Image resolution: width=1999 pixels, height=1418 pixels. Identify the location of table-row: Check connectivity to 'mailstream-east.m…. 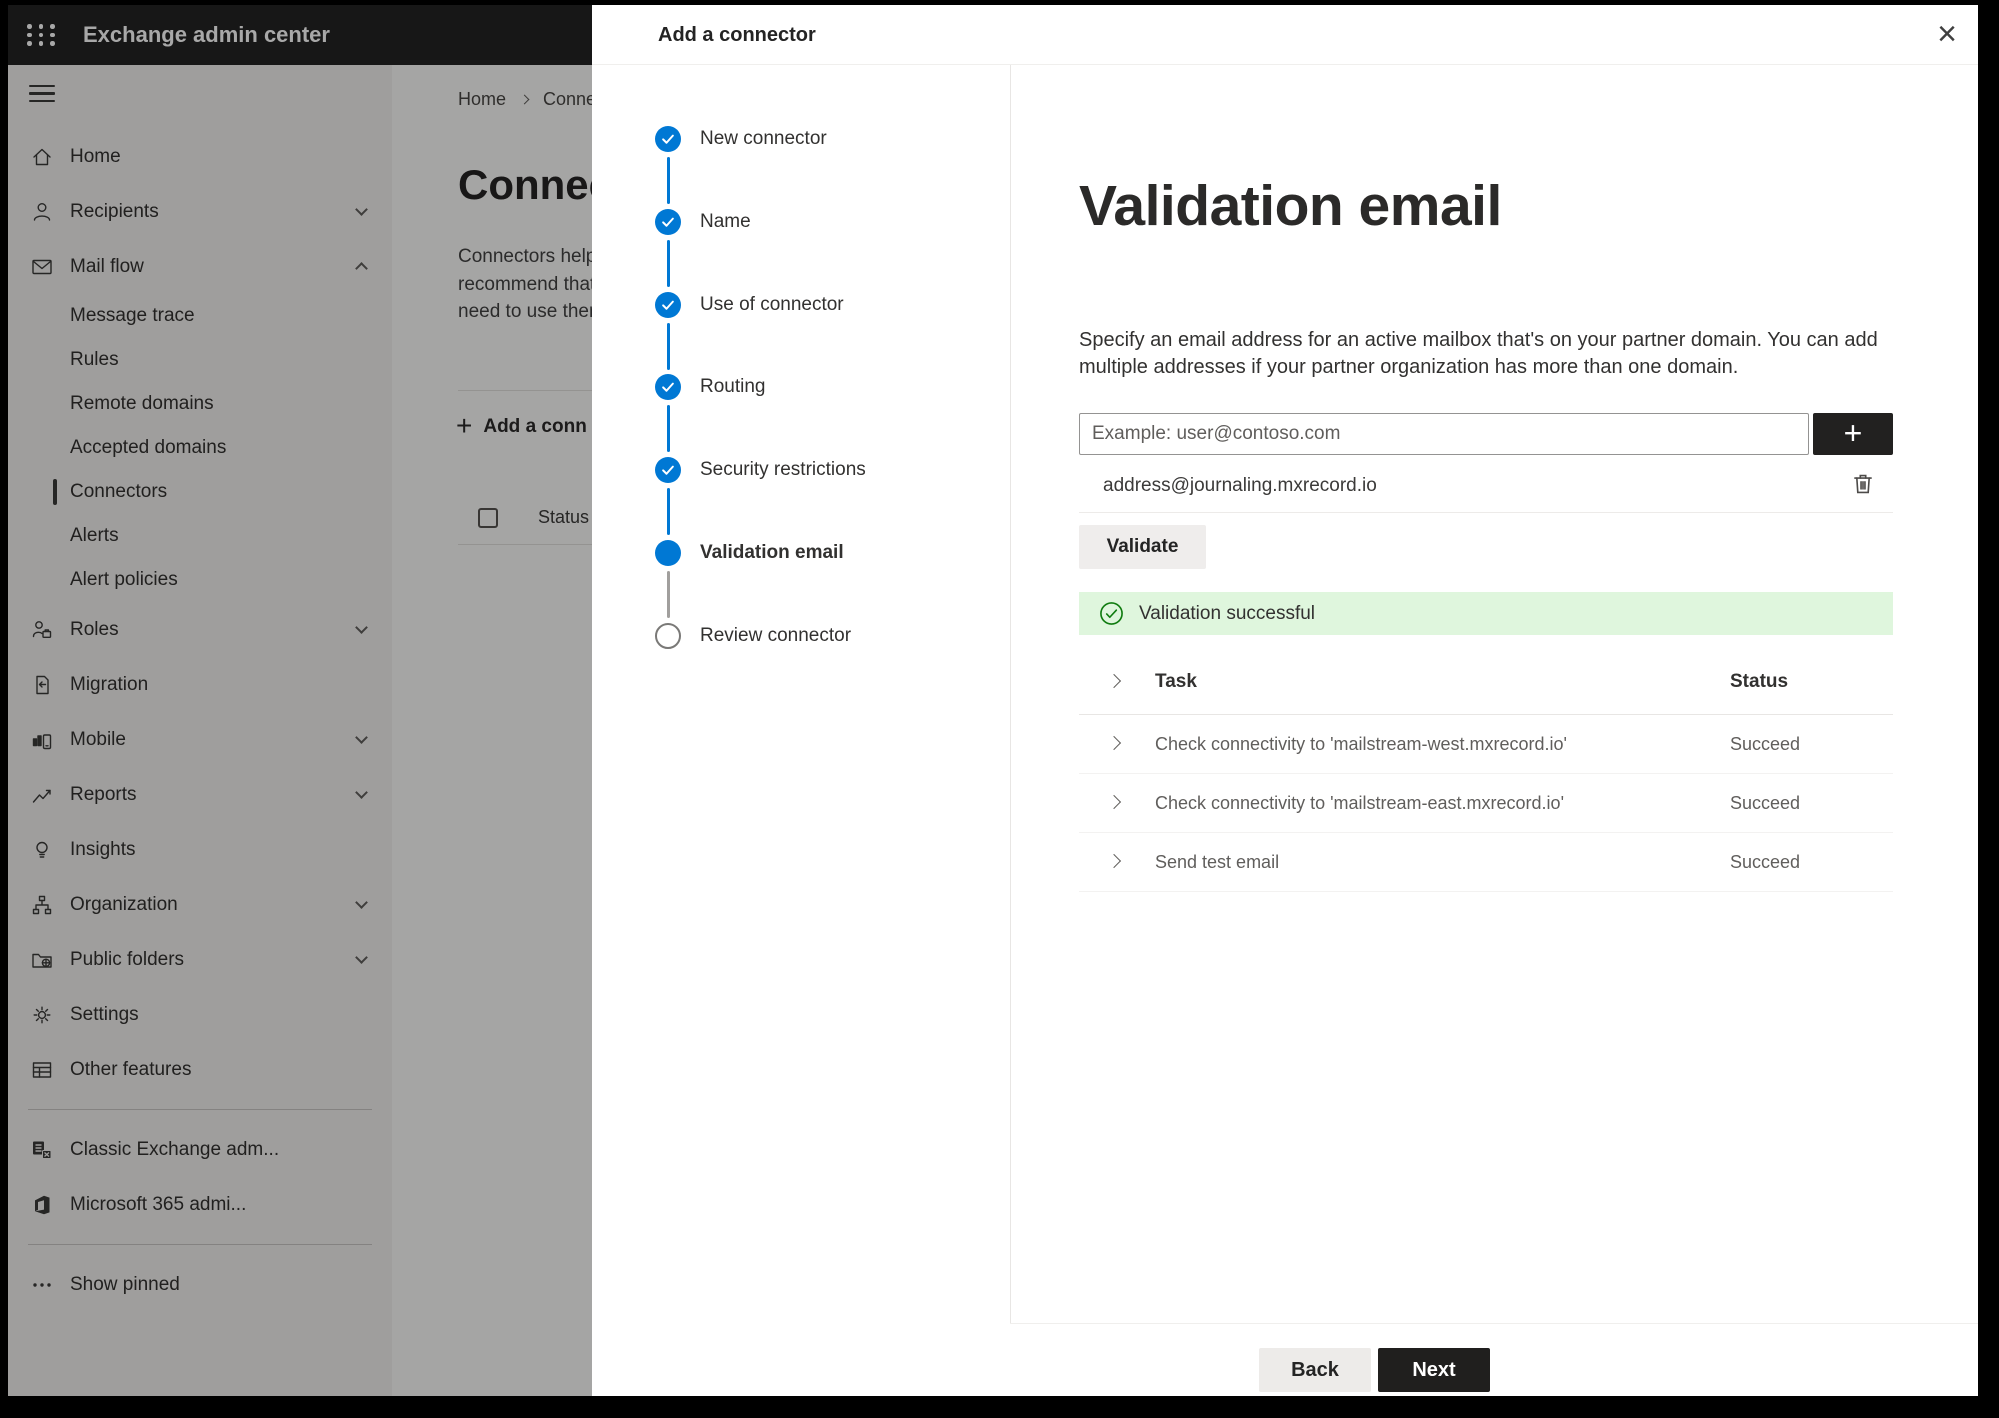
(1486, 803).